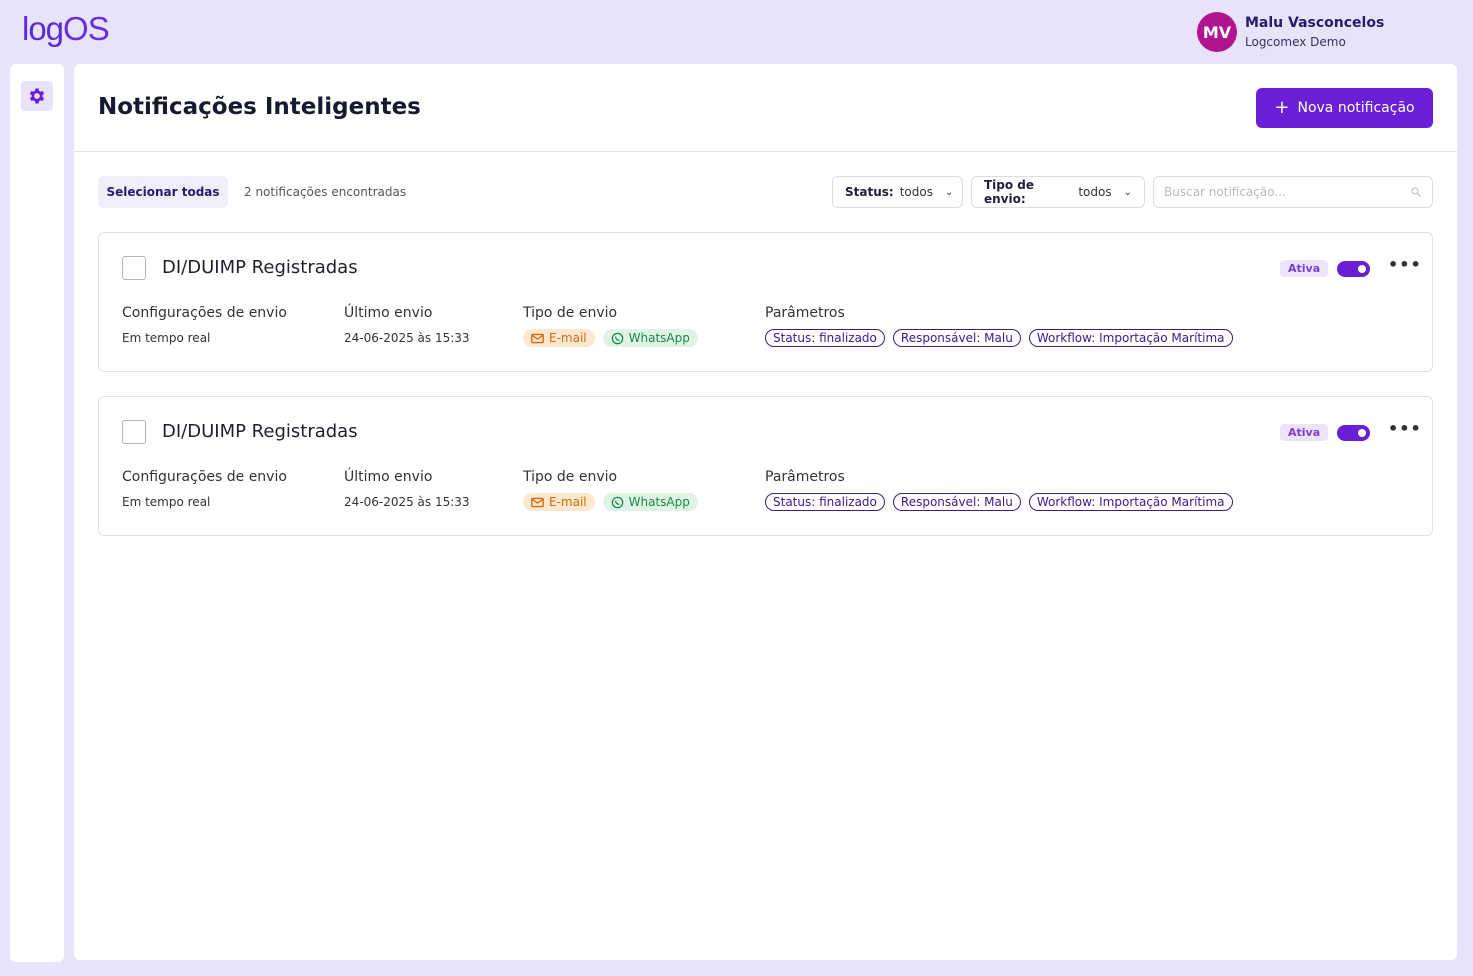  What do you see at coordinates (736, 32) in the screenshot?
I see `top-bar: logOS MV Malu Vasconcelos Logcomex Demo` at bounding box center [736, 32].